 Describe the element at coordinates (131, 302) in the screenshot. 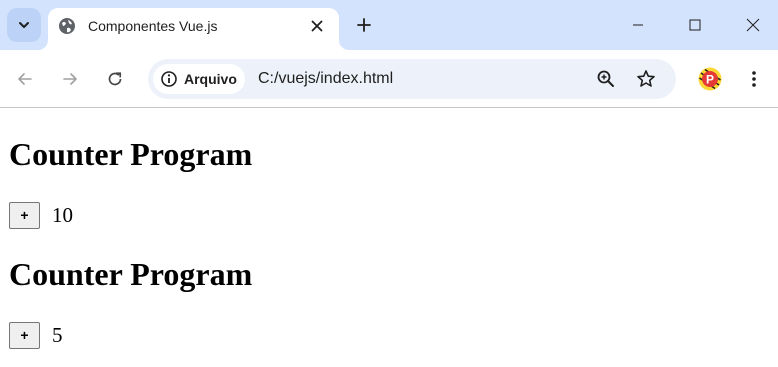

I see `counter-component: Counter Program + 5` at that location.